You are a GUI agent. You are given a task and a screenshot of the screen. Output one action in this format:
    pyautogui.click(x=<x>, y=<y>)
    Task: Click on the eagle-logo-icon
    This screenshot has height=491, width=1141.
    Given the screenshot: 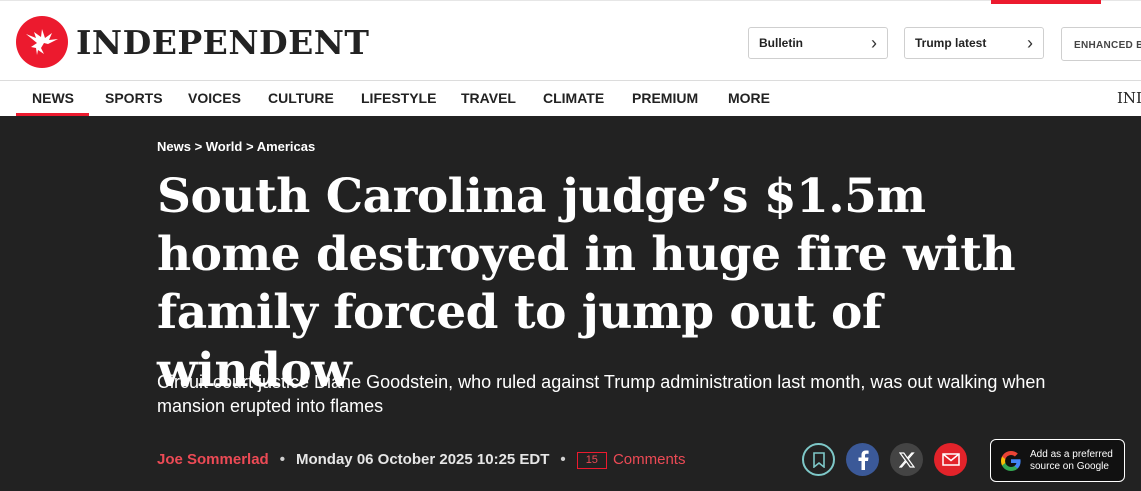 What is the action you would take?
    pyautogui.click(x=42, y=42)
    